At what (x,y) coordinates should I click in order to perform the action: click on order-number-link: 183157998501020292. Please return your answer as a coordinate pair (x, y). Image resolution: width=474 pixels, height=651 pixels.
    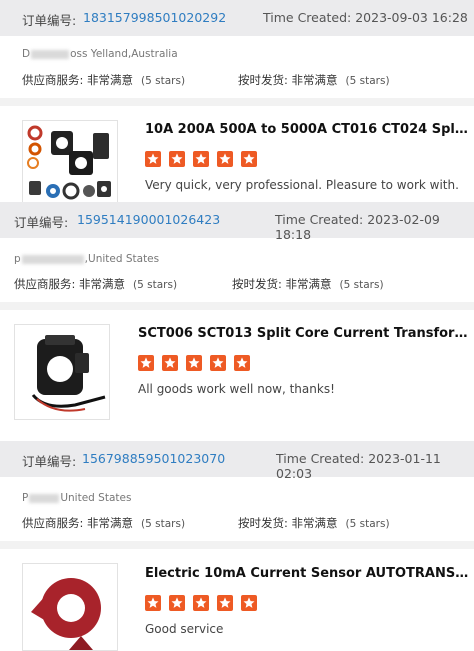
    Looking at the image, I should click on (154, 17).